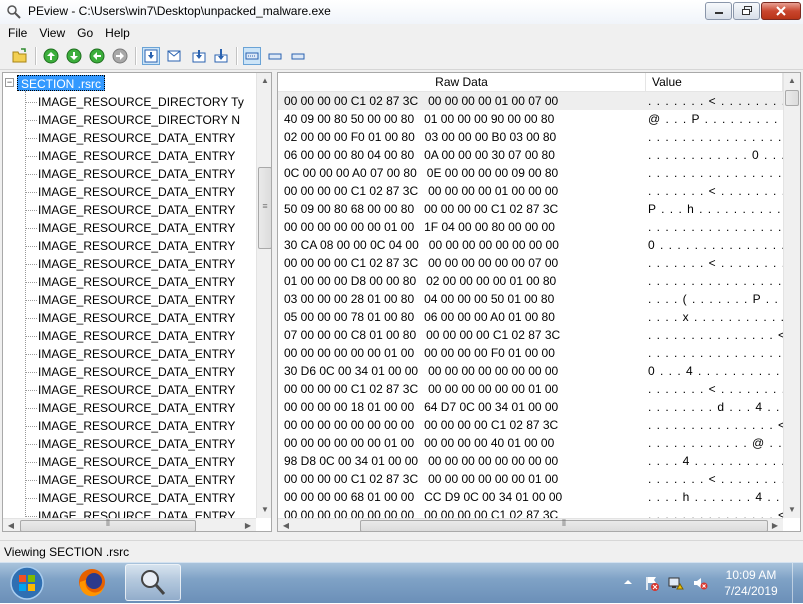 The height and width of the screenshot is (604, 803). What do you see at coordinates (129, 524) in the screenshot?
I see `tree-horizontal-scrollbar: ◀ ⦀ ▶` at bounding box center [129, 524].